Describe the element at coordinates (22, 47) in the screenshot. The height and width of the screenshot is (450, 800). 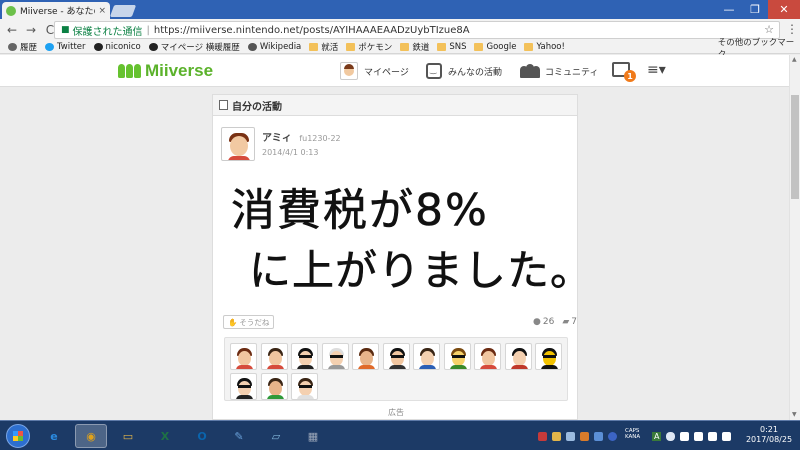
I see `bookmark-item: 履歴` at that location.